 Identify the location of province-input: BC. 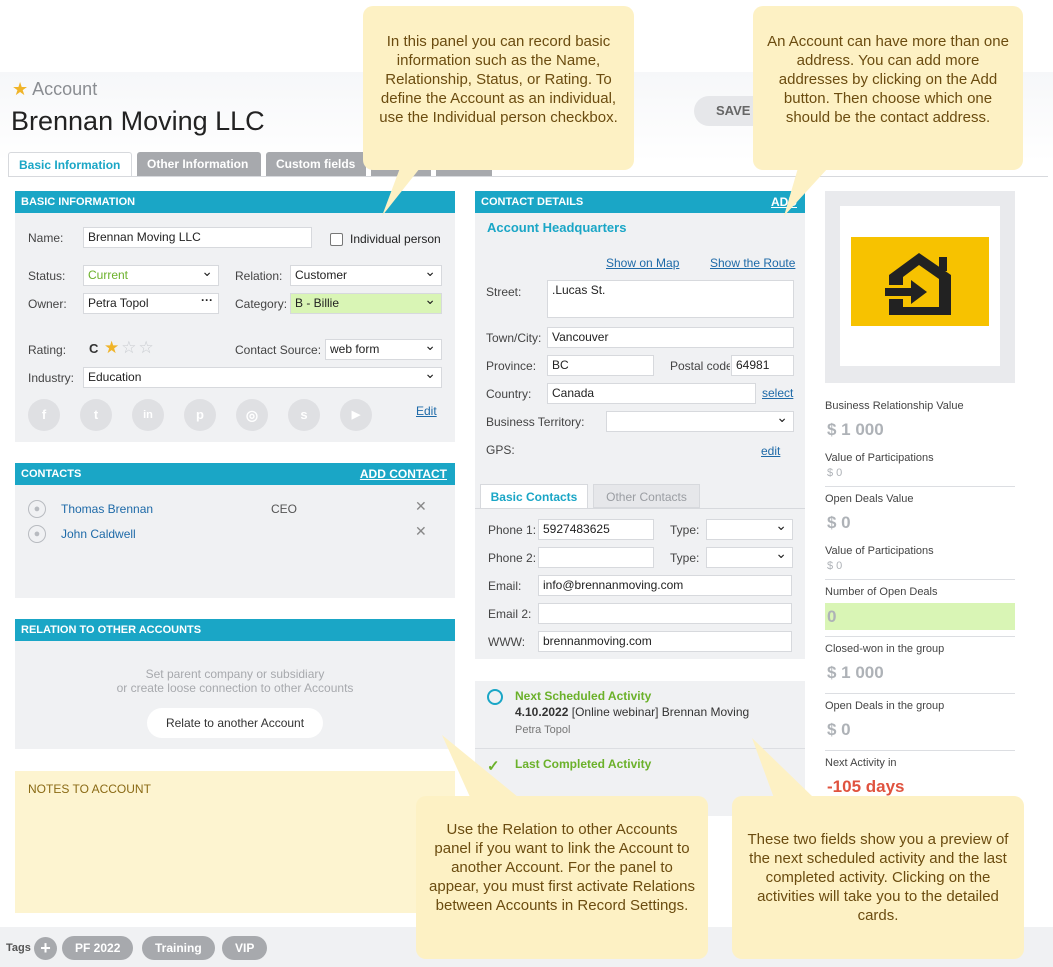
(600, 365).